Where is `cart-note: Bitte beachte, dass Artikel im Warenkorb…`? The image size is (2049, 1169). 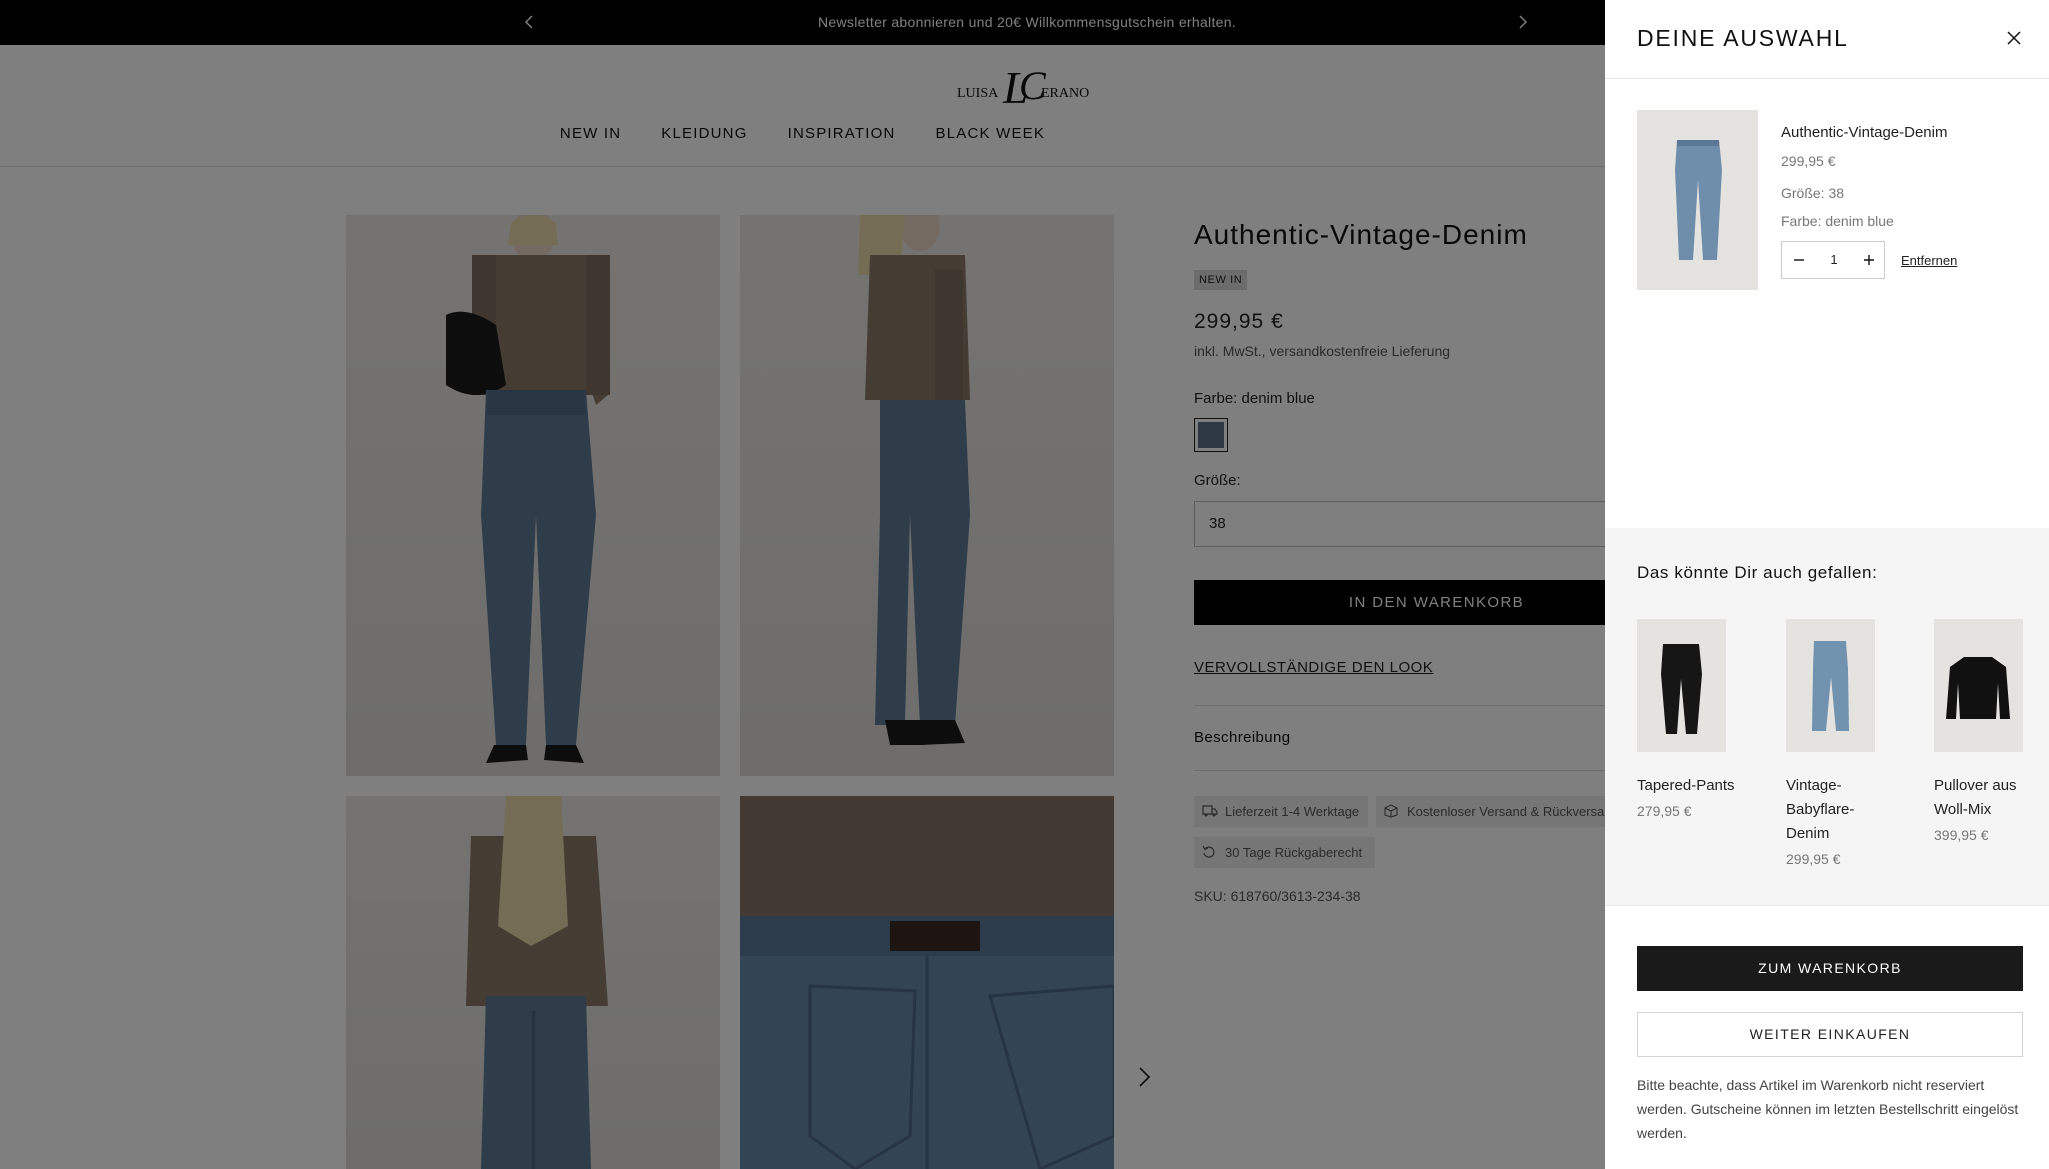
cart-note: Bitte beachte, dass Artikel im Warenkorb… is located at coordinates (1828, 1109).